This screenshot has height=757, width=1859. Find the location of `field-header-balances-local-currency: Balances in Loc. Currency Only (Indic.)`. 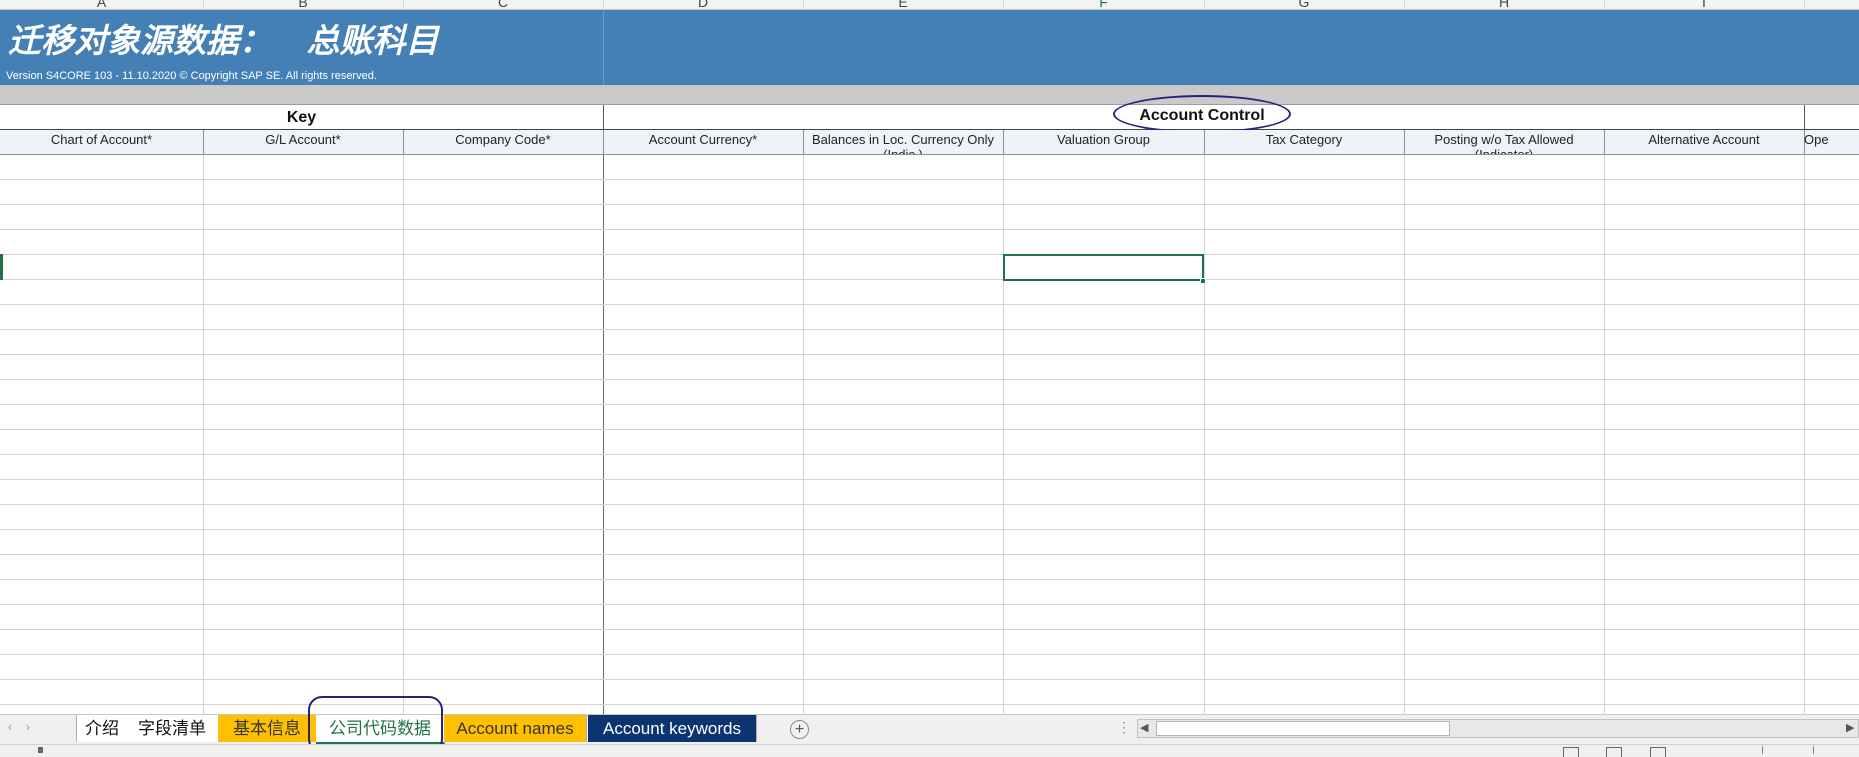

field-header-balances-local-currency: Balances in Loc. Currency Only (Indic.) is located at coordinates (903, 142).